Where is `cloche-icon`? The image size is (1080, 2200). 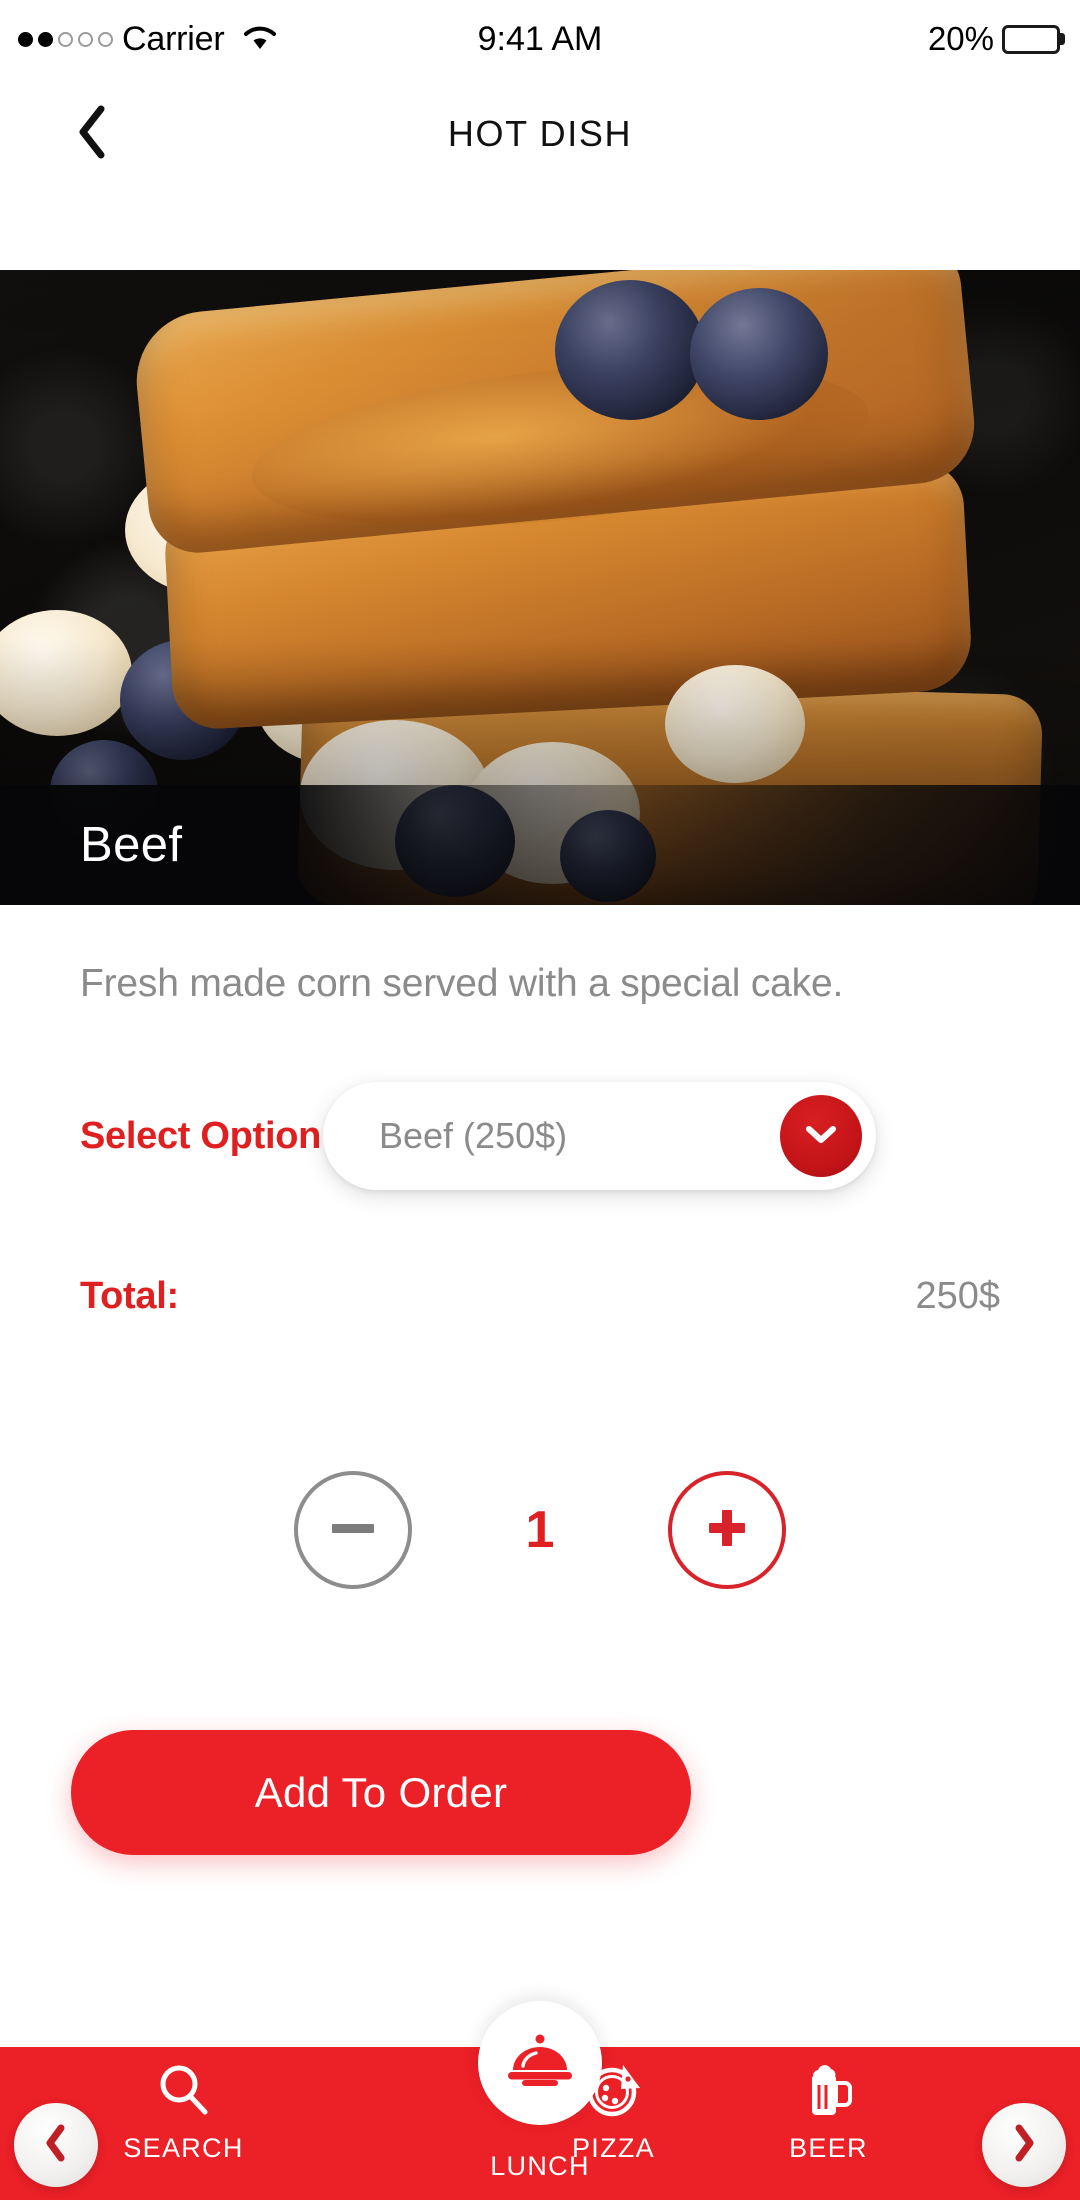 cloche-icon is located at coordinates (540, 2063).